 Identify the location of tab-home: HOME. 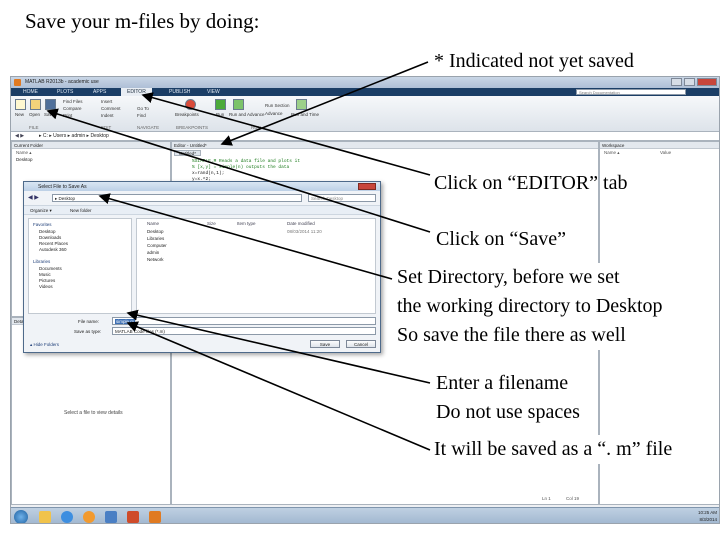
(30, 92).